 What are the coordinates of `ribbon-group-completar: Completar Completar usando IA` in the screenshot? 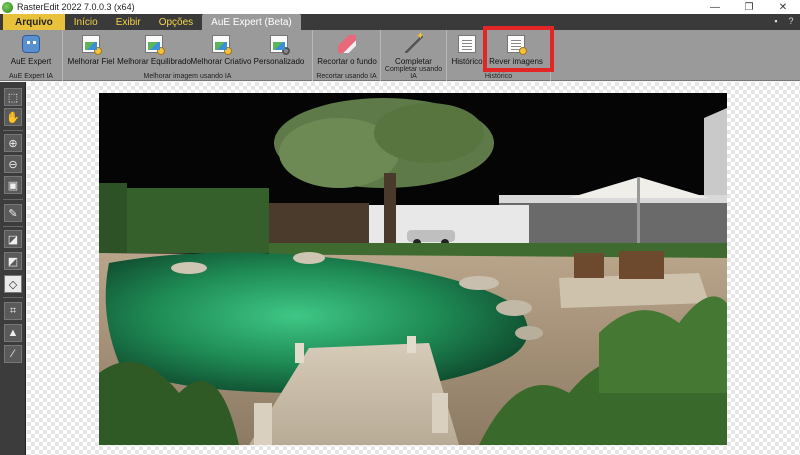 It's located at (414, 55).